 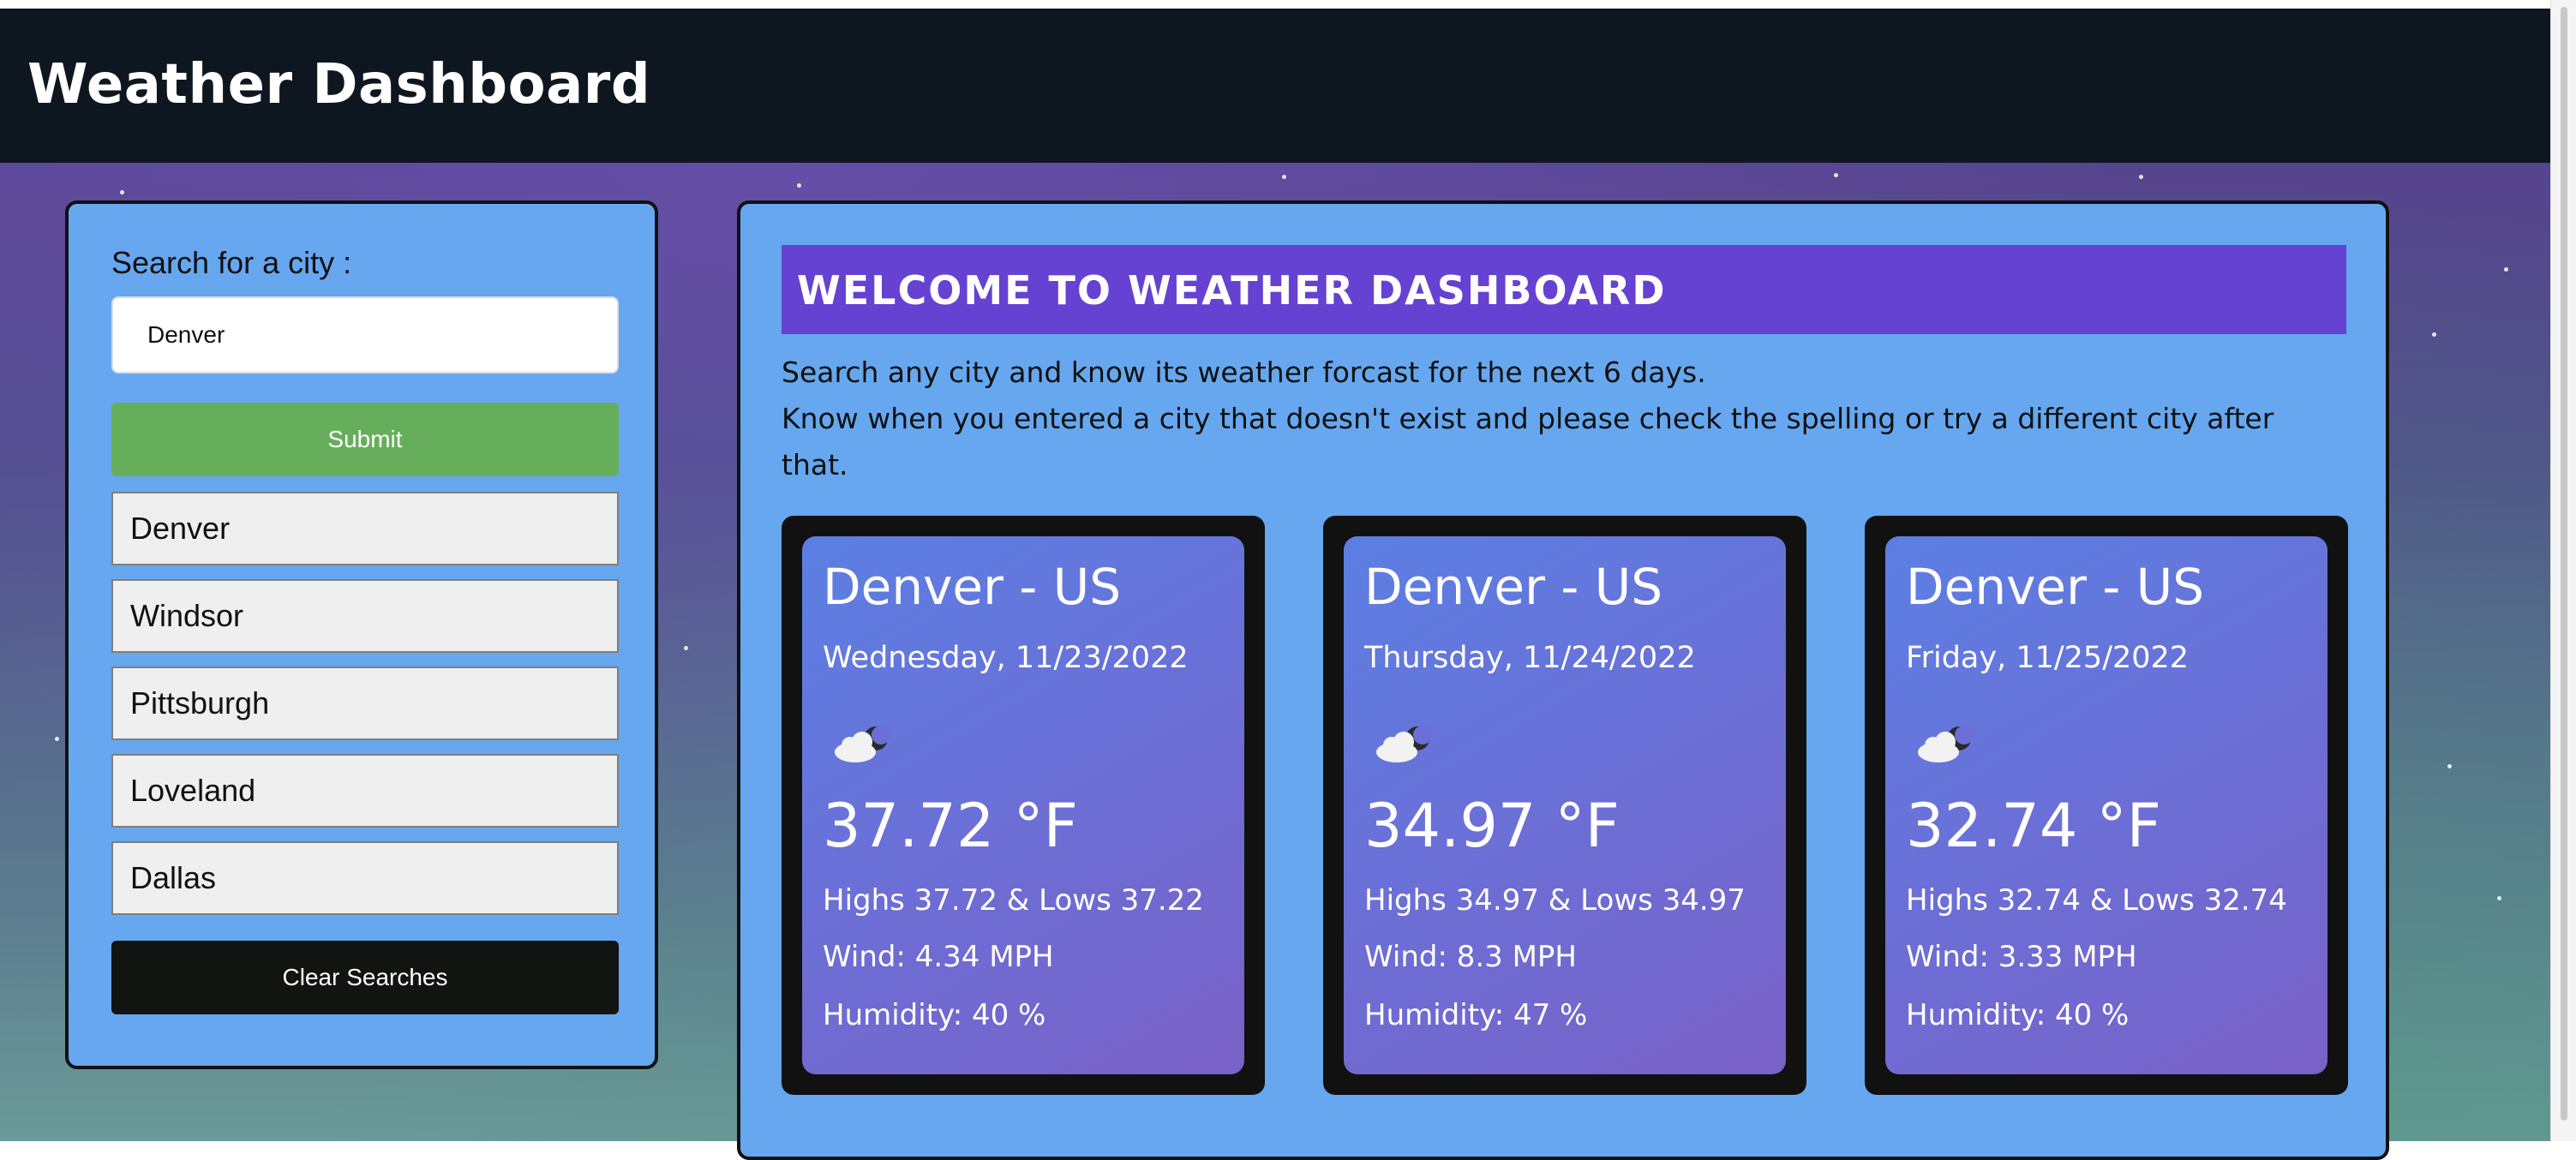 What do you see at coordinates (1492, 826) in the screenshot?
I see `card-temperature: 34.97 °F` at bounding box center [1492, 826].